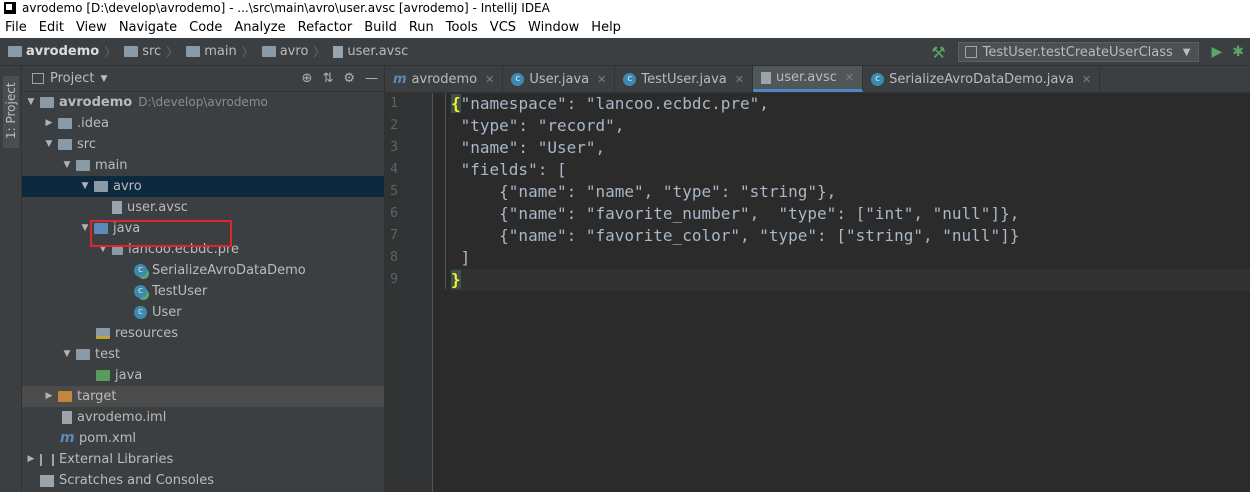 The height and width of the screenshot is (492, 1250). I want to click on module-file-icon, so click(67, 417).